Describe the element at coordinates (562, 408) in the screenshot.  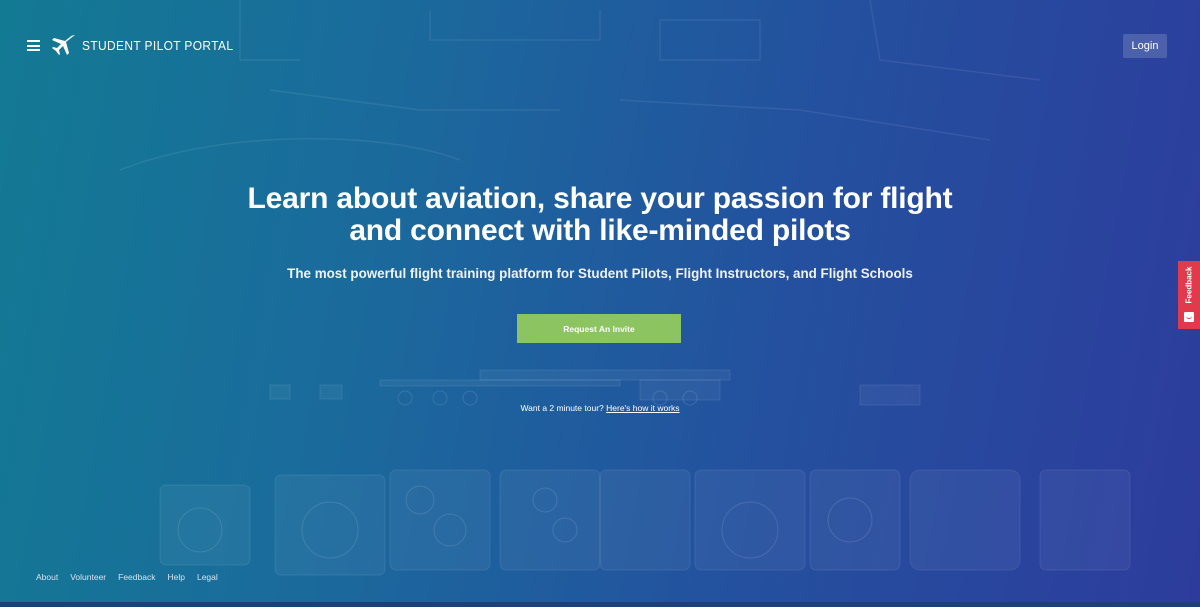
I see `tour-text: Want a 2 minute tour?` at that location.